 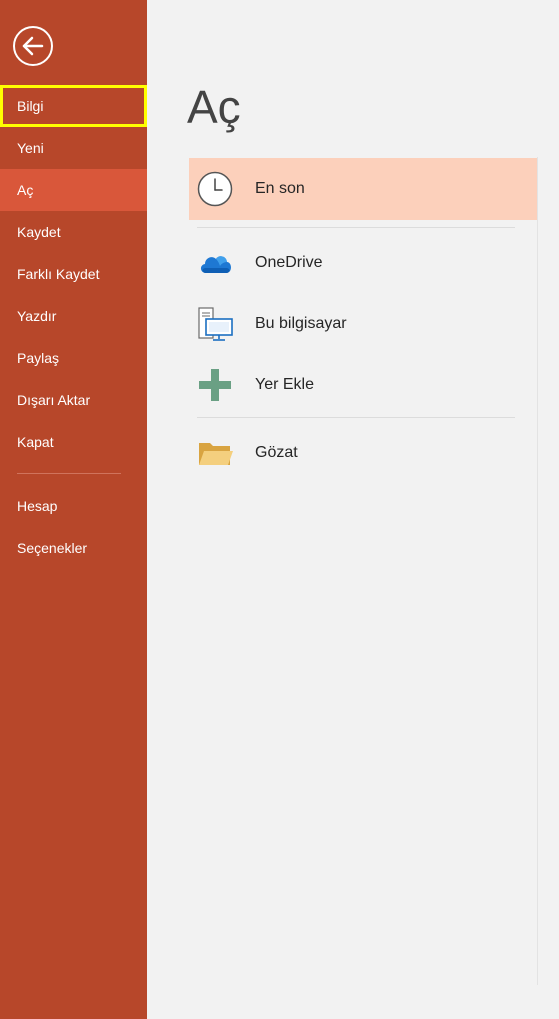 I want to click on nav-item-options: Seçenekler, so click(x=73, y=548).